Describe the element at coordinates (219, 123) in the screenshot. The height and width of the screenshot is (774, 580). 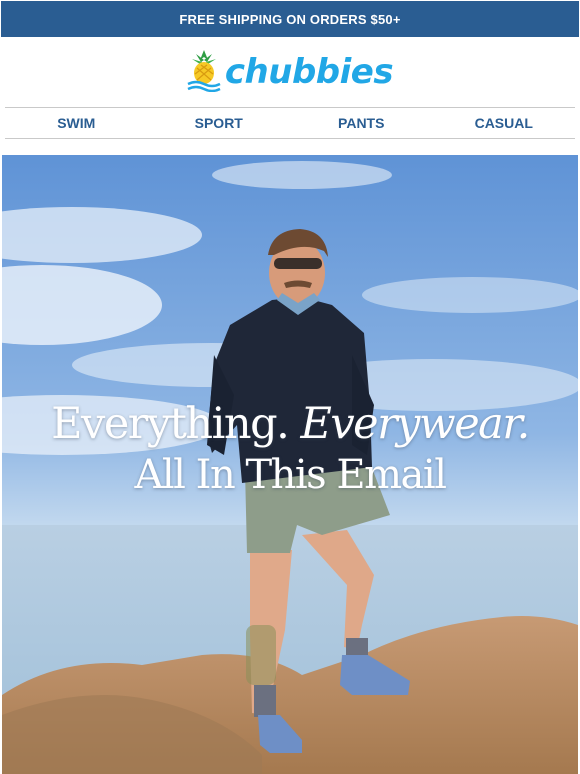
I see `nav-item-sport: SPORT` at that location.